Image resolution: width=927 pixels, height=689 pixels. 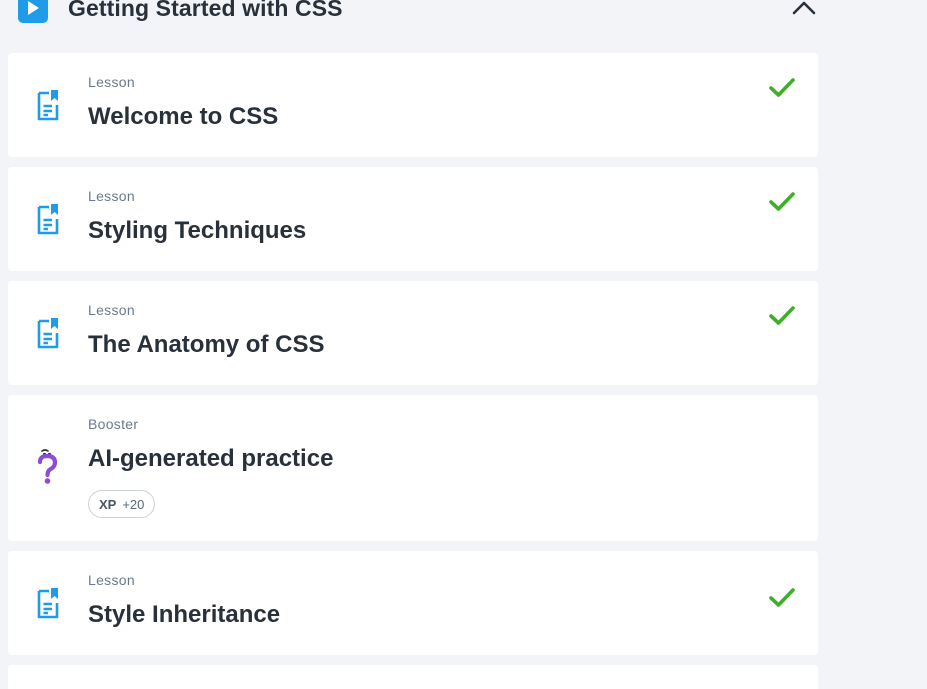 I want to click on item-title: The Anatomy of CSS, so click(x=206, y=344).